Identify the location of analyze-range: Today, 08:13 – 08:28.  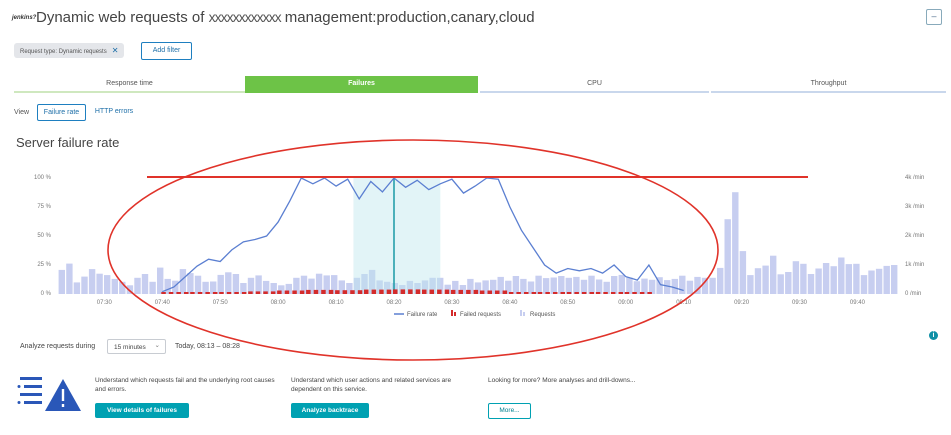
(207, 346).